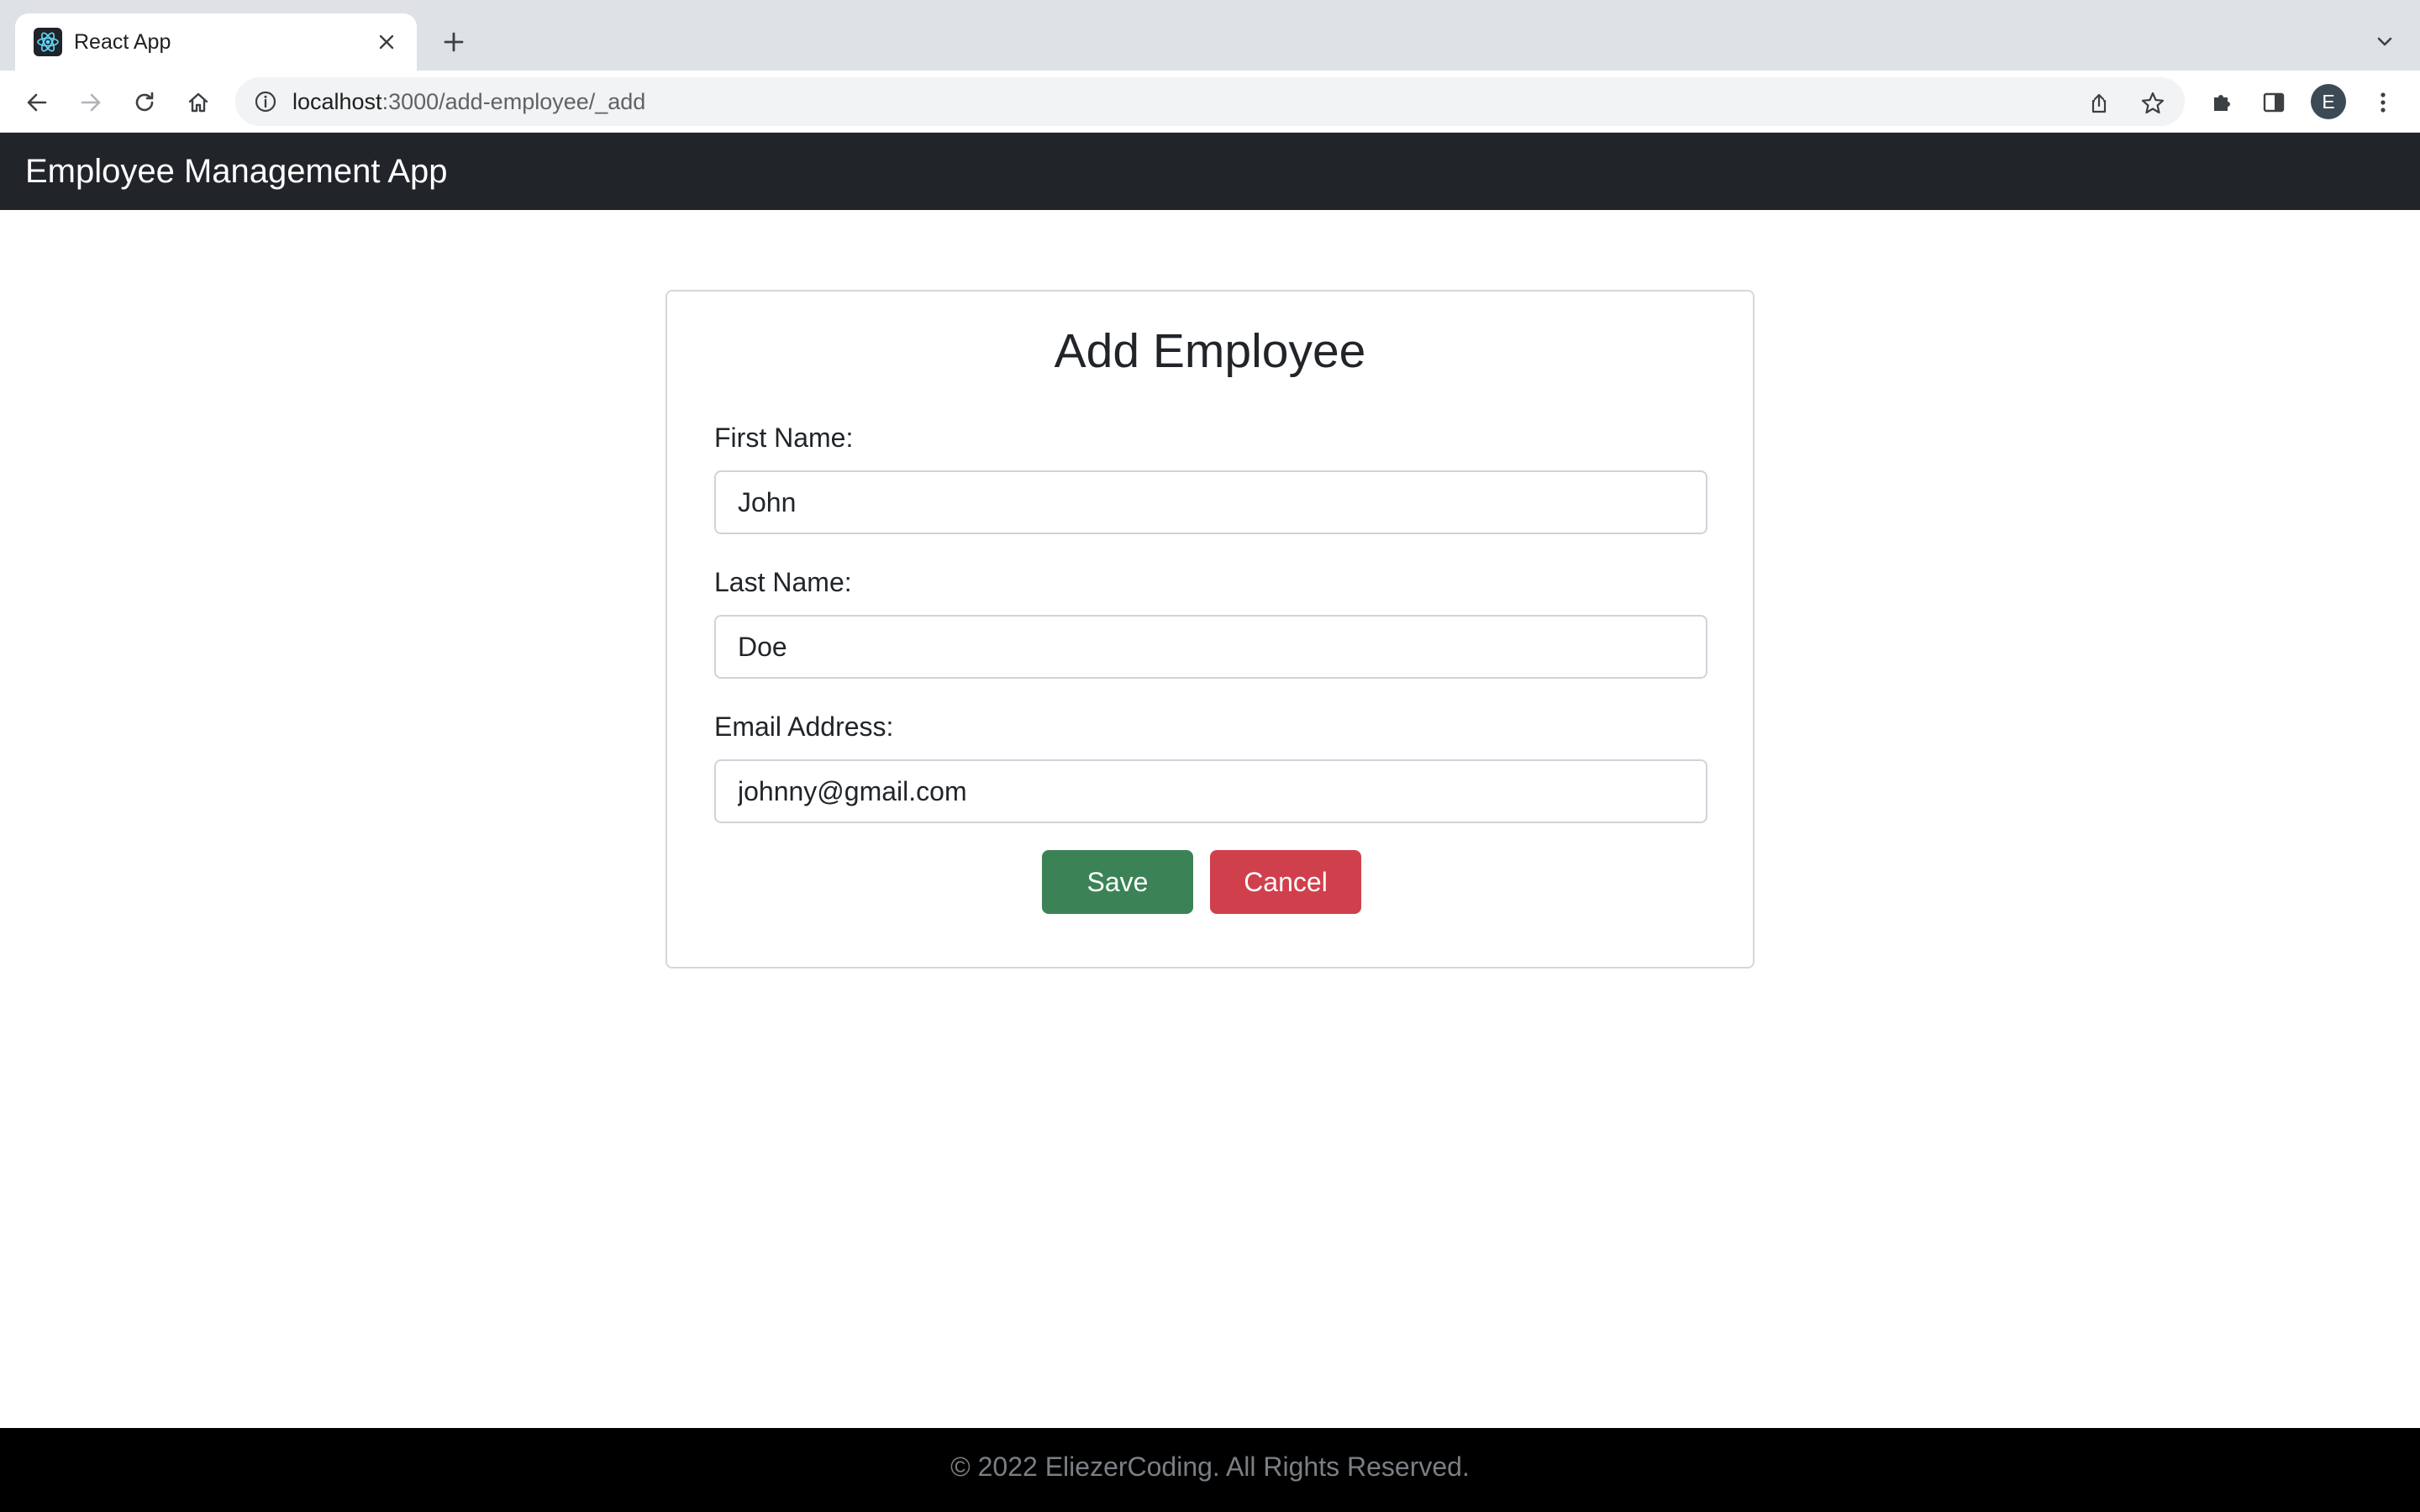 The image size is (2420, 1512). What do you see at coordinates (123, 42) in the screenshot?
I see `tab-title: React App` at bounding box center [123, 42].